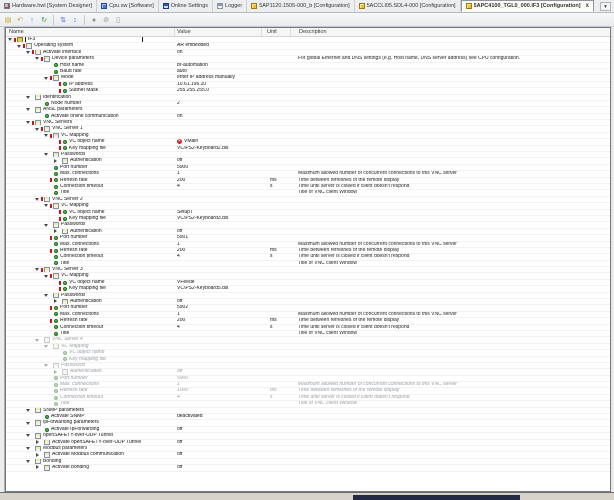 The image size is (614, 500). Describe the element at coordinates (44, 19) in the screenshot. I see `refresh-icon: ↻` at that location.